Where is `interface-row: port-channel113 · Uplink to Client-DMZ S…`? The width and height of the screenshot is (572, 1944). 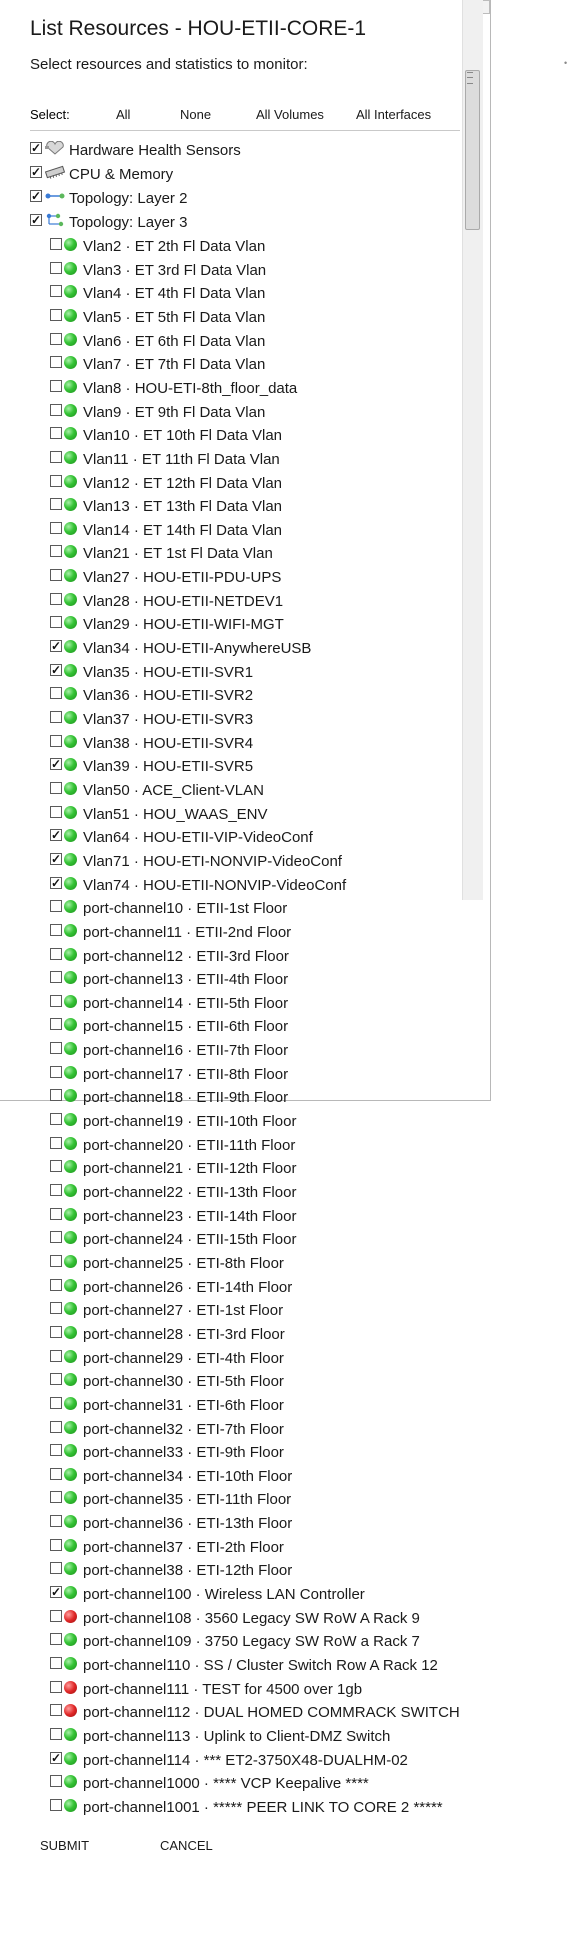 interface-row: port-channel113 · Uplink to Client-DMZ S… is located at coordinates (220, 1737).